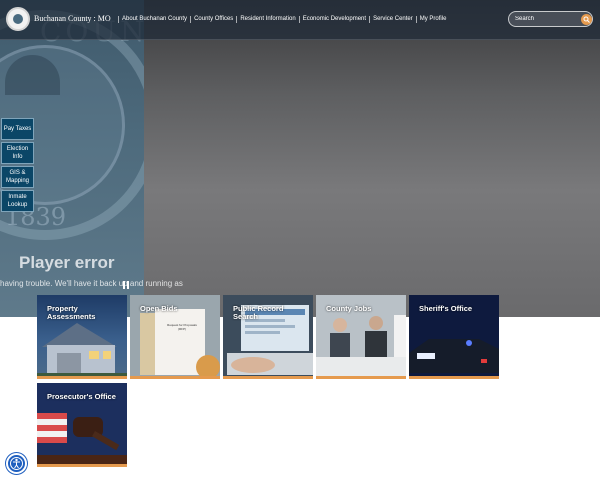 This screenshot has height=480, width=600. I want to click on tile-label: County Jobs, so click(349, 308).